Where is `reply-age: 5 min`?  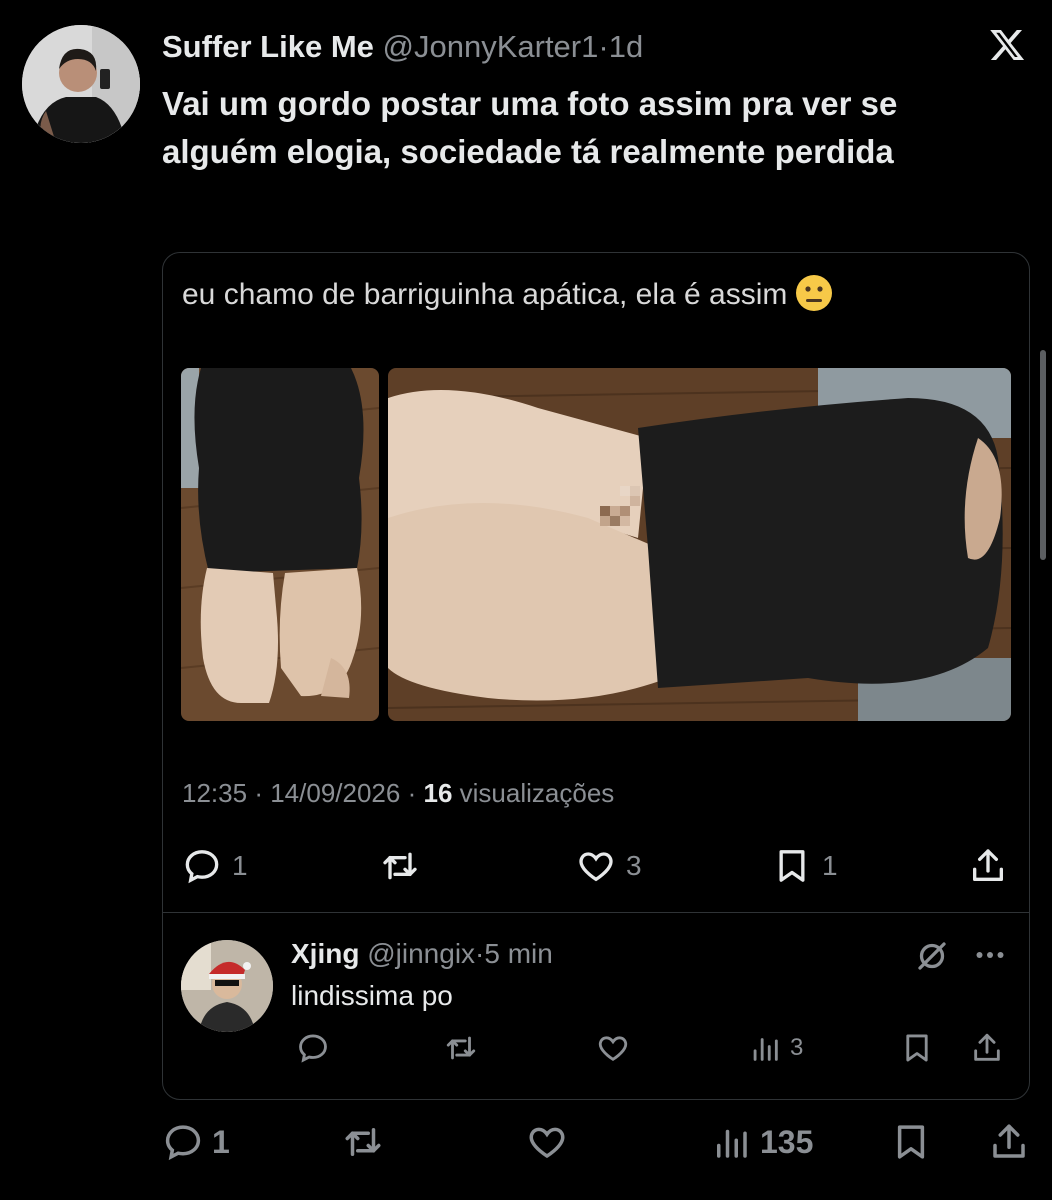
reply-age: 5 min is located at coordinates (518, 953).